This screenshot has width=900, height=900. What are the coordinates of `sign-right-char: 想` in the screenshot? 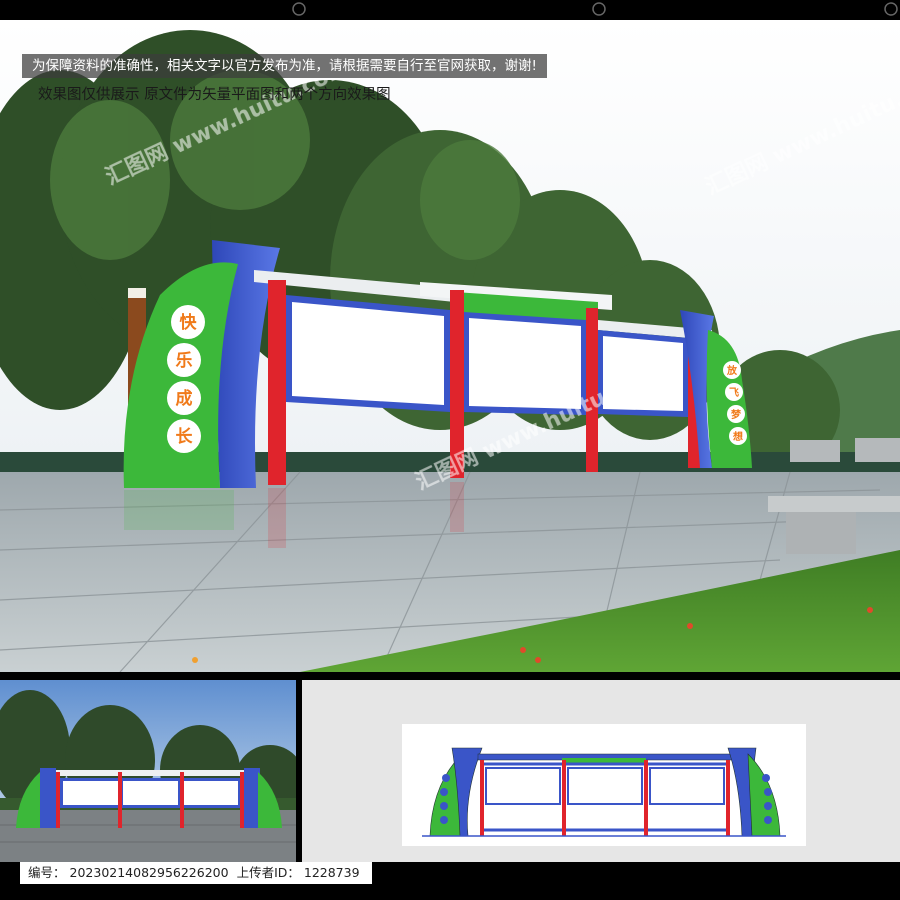 It's located at (737, 436).